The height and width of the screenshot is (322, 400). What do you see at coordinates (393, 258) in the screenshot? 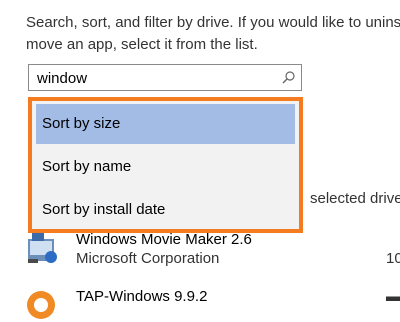
I see `app-size: 10` at bounding box center [393, 258].